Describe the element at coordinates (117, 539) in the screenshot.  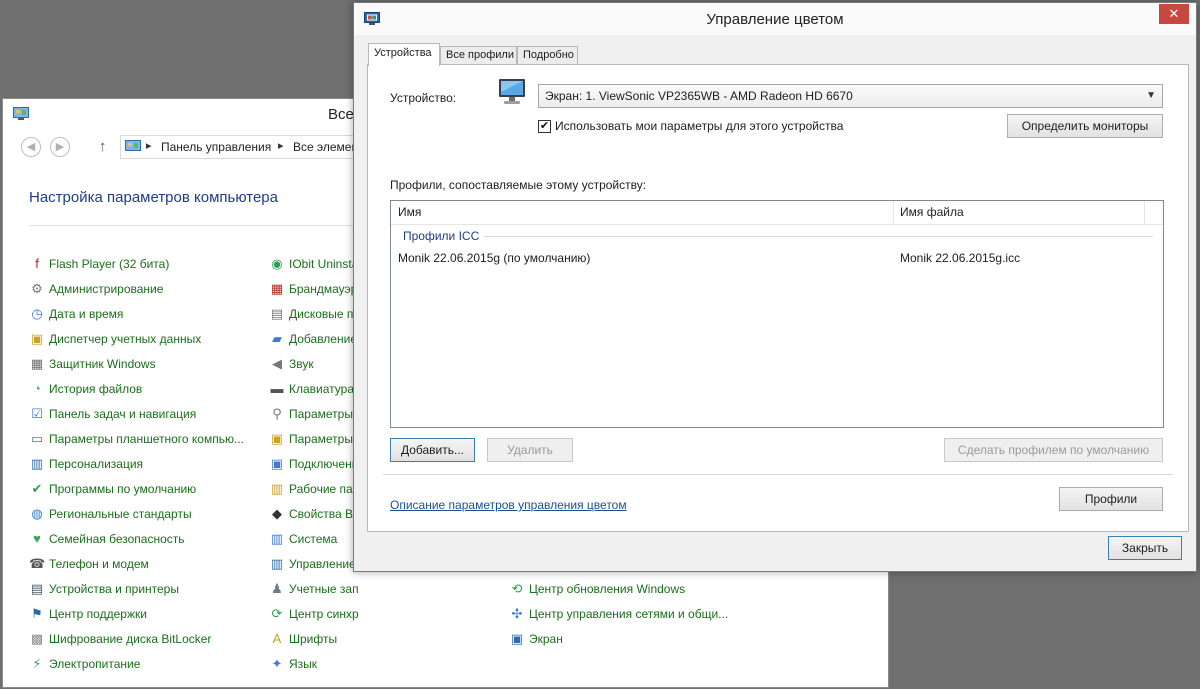
I see `control-panel-item-label: Семейная безопасность` at that location.